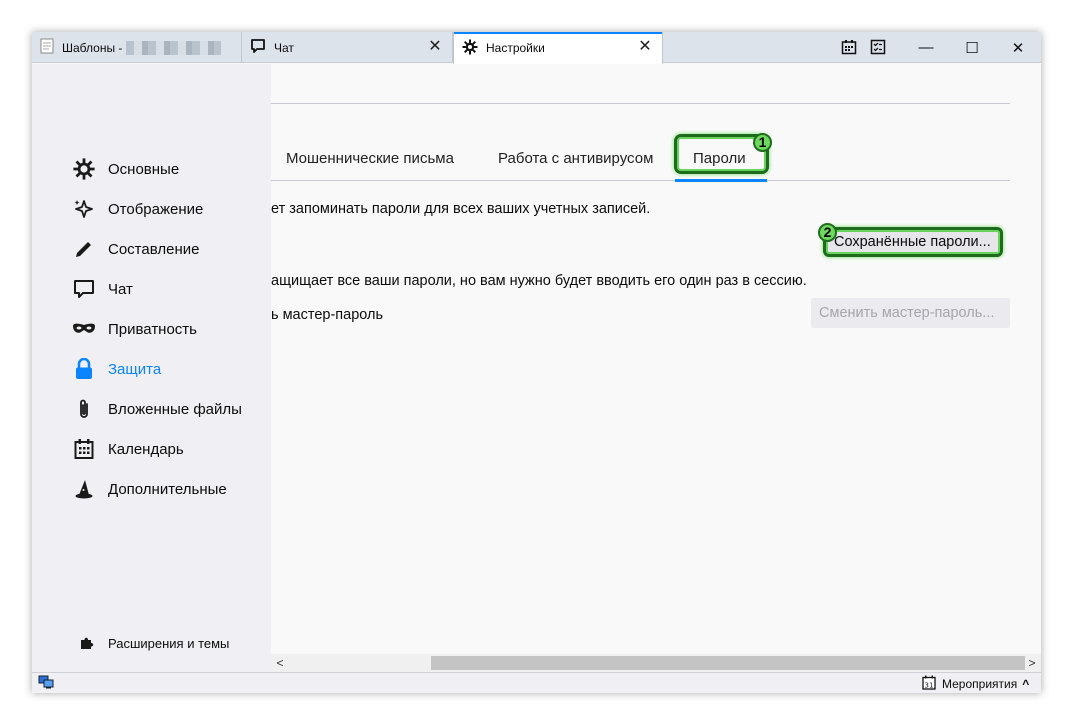 This screenshot has width=1073, height=725. Describe the element at coordinates (146, 449) in the screenshot. I see `sidebar-item-label: Календарь` at that location.